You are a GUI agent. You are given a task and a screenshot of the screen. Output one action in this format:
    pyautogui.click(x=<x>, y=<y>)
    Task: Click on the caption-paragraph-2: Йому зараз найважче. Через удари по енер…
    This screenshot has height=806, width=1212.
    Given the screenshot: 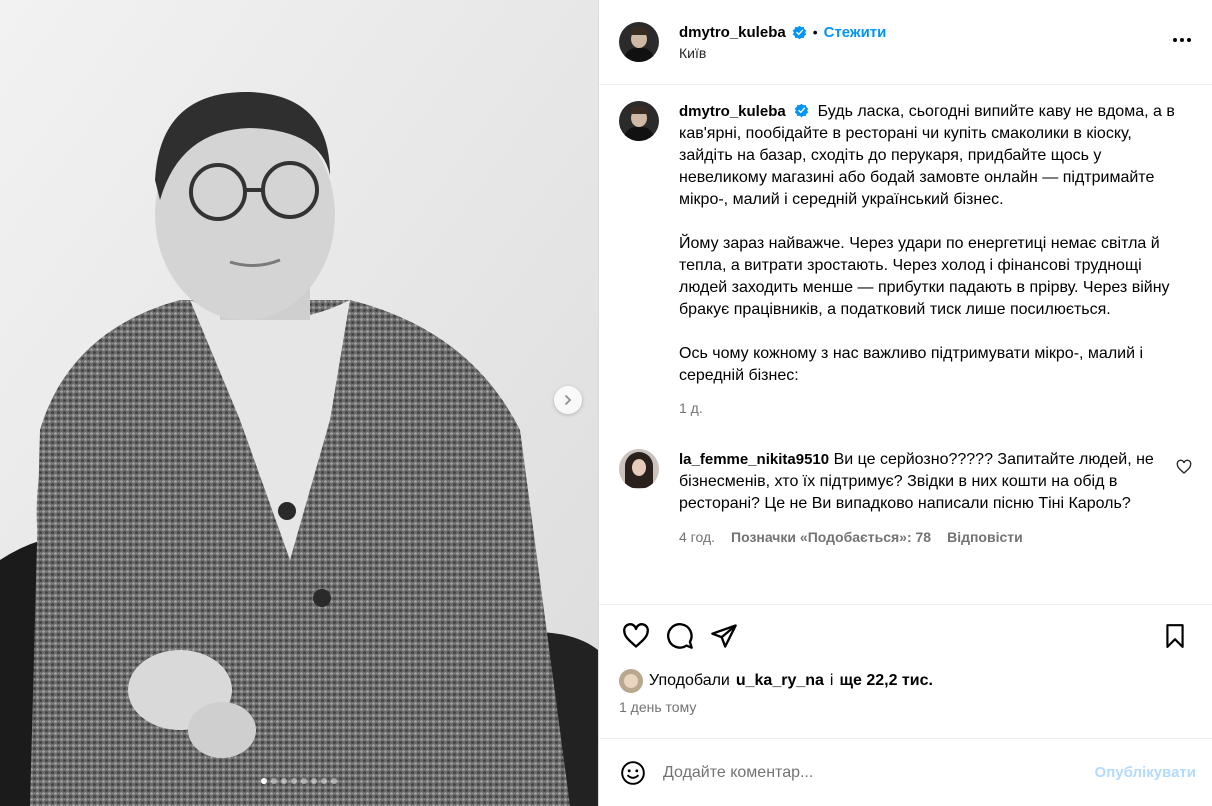 What is the action you would take?
    pyautogui.click(x=924, y=276)
    